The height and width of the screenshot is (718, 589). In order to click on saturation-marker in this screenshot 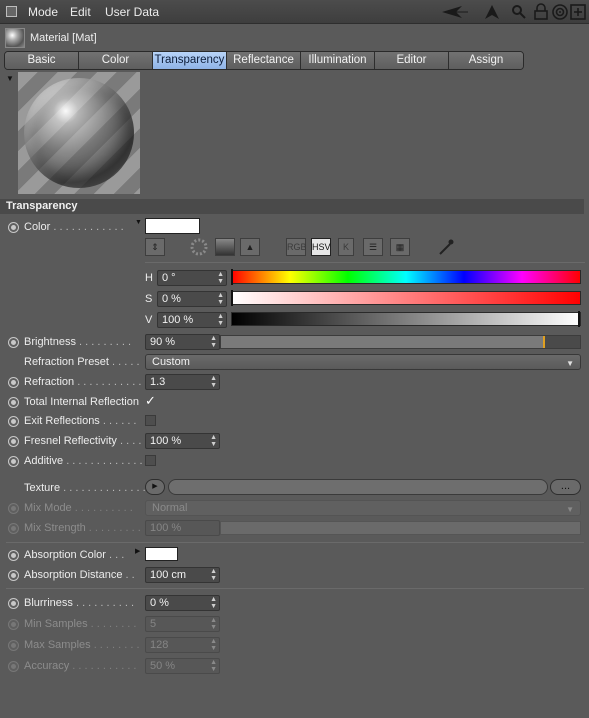, I will do `click(232, 298)`.